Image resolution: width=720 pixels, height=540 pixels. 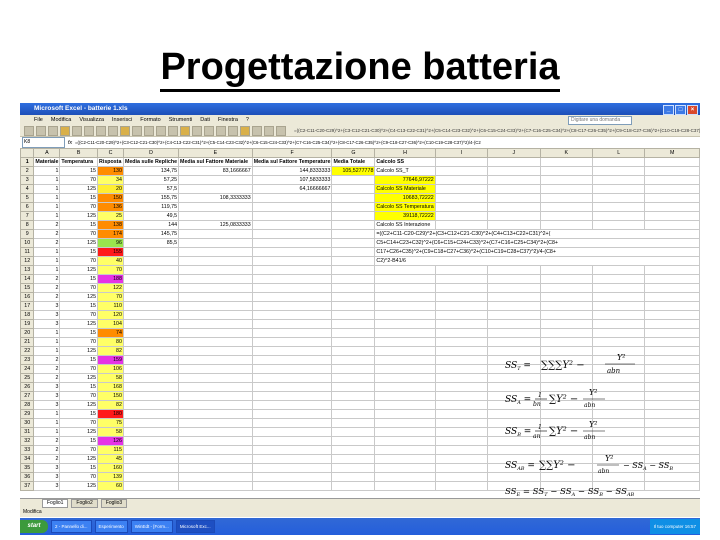 I want to click on cell-materiale: 3, so click(x=47, y=477).